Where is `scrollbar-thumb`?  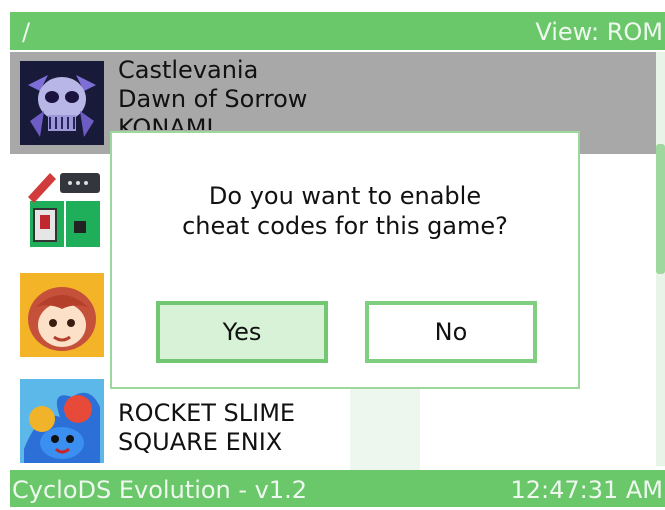
scrollbar-thumb is located at coordinates (660, 209).